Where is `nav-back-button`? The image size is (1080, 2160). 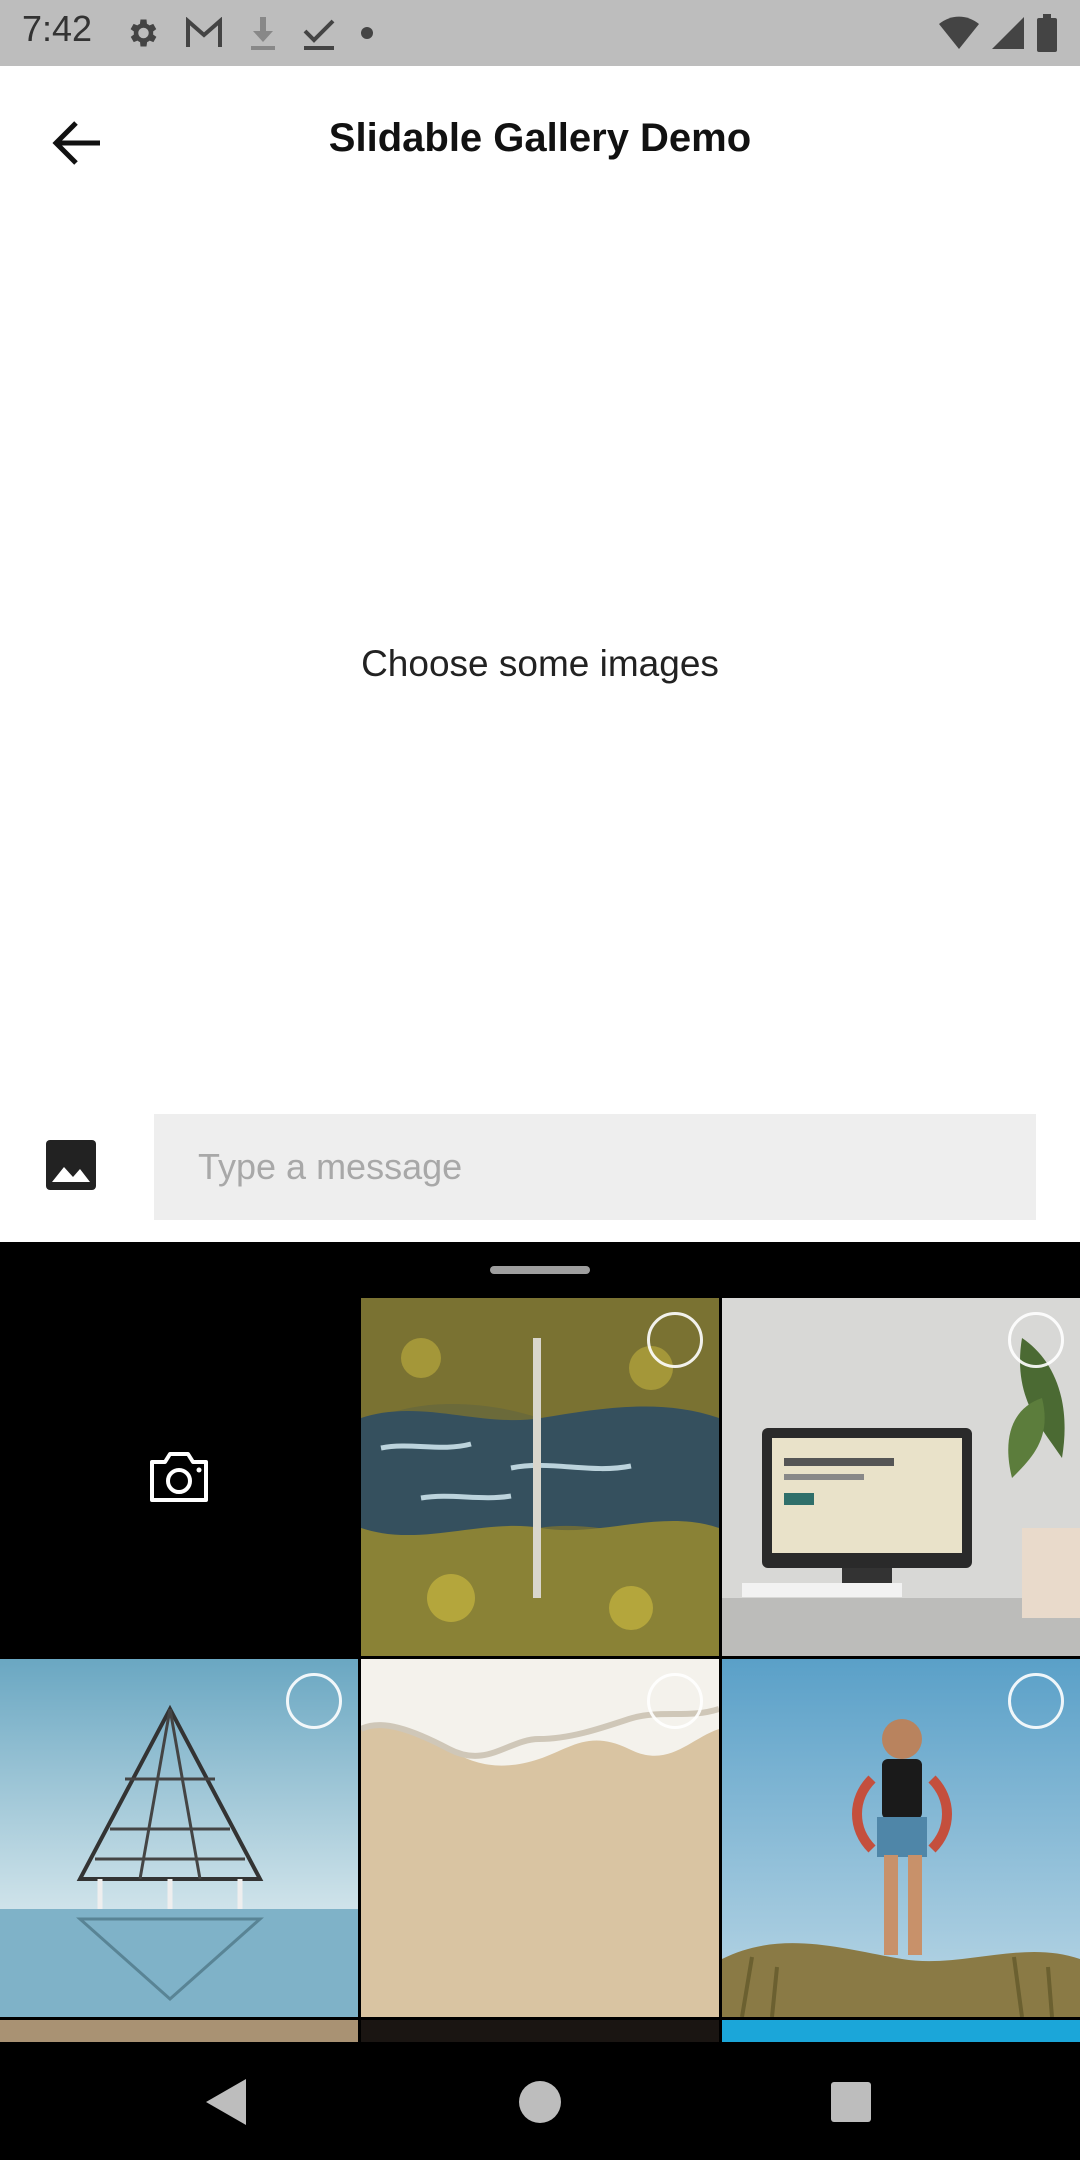 nav-back-button is located at coordinates (226, 2102).